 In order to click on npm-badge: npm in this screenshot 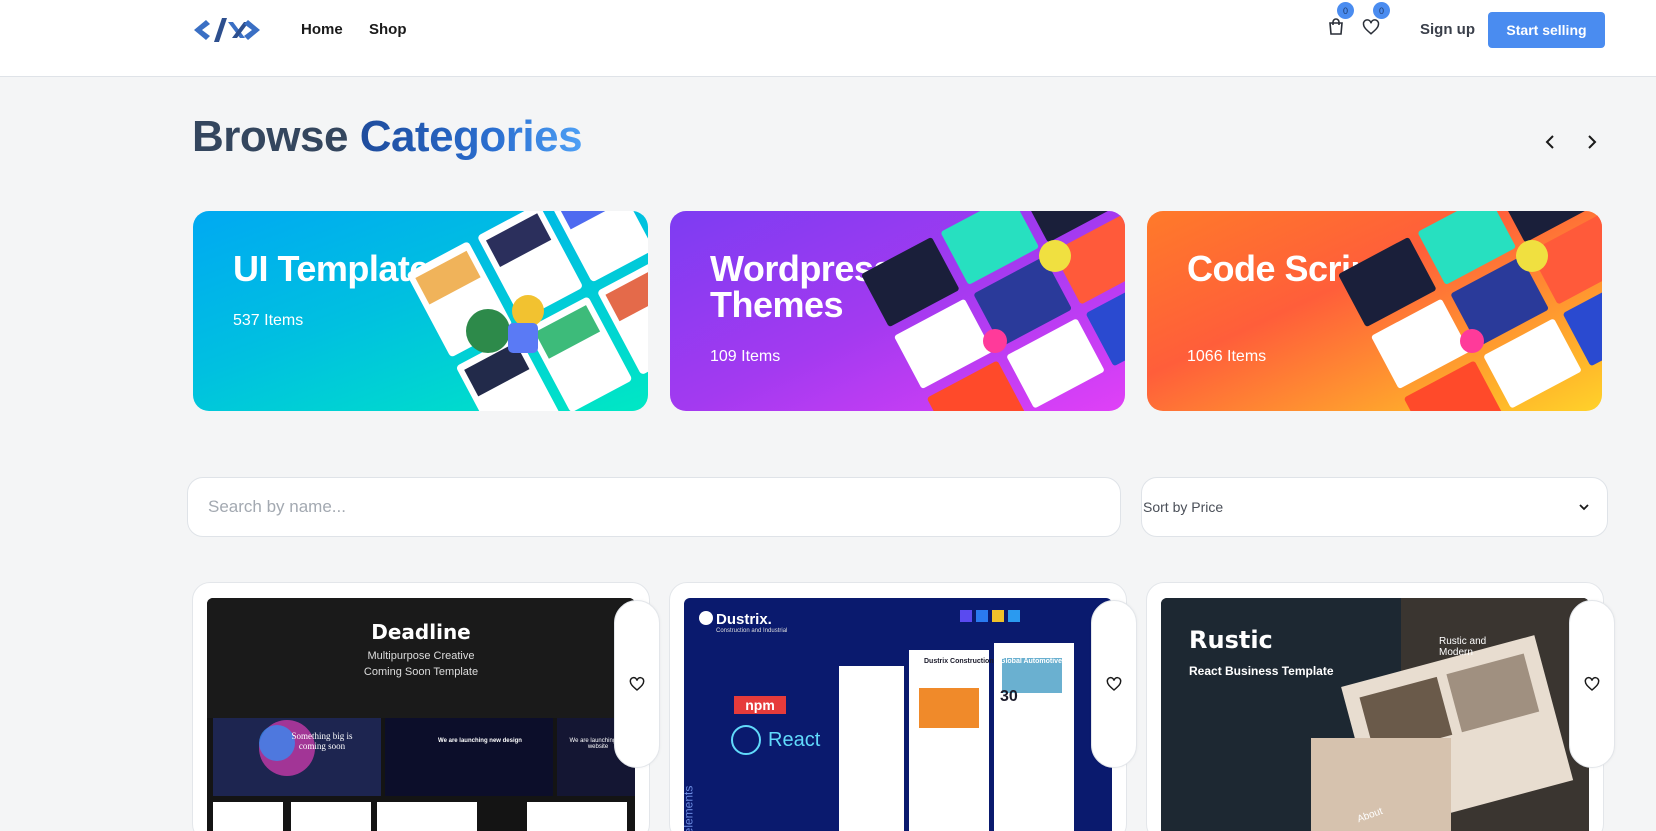, I will do `click(760, 705)`.